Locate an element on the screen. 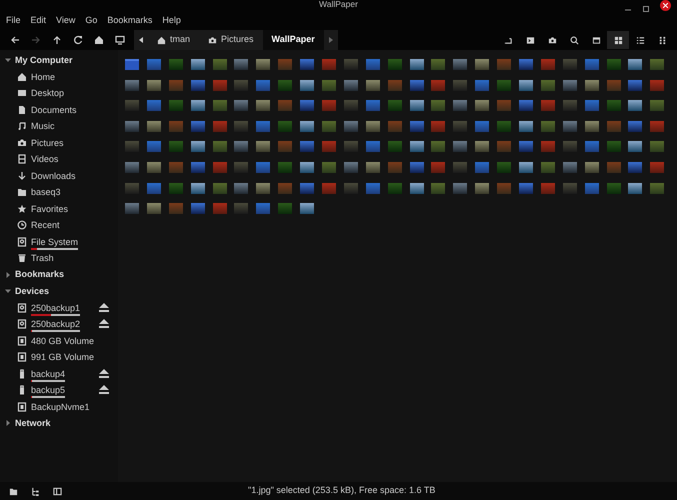  menu-item: View is located at coordinates (66, 21).